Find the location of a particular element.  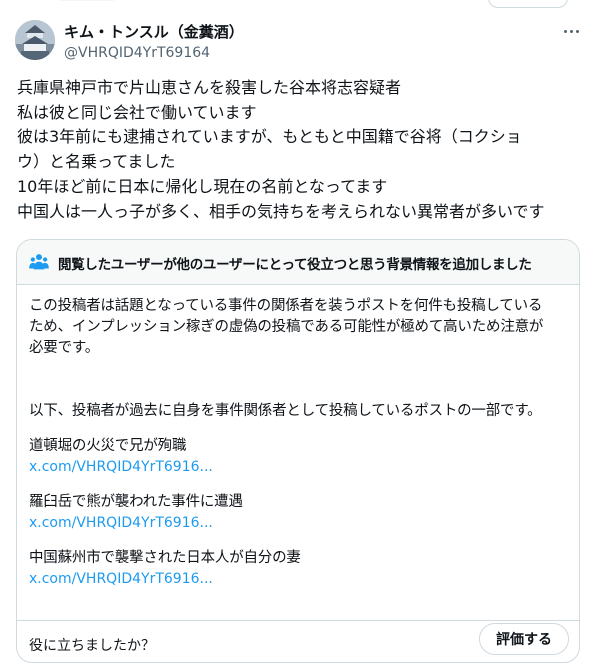

previous-post-remnant: ━━━━━━ is located at coordinates (300, 4).